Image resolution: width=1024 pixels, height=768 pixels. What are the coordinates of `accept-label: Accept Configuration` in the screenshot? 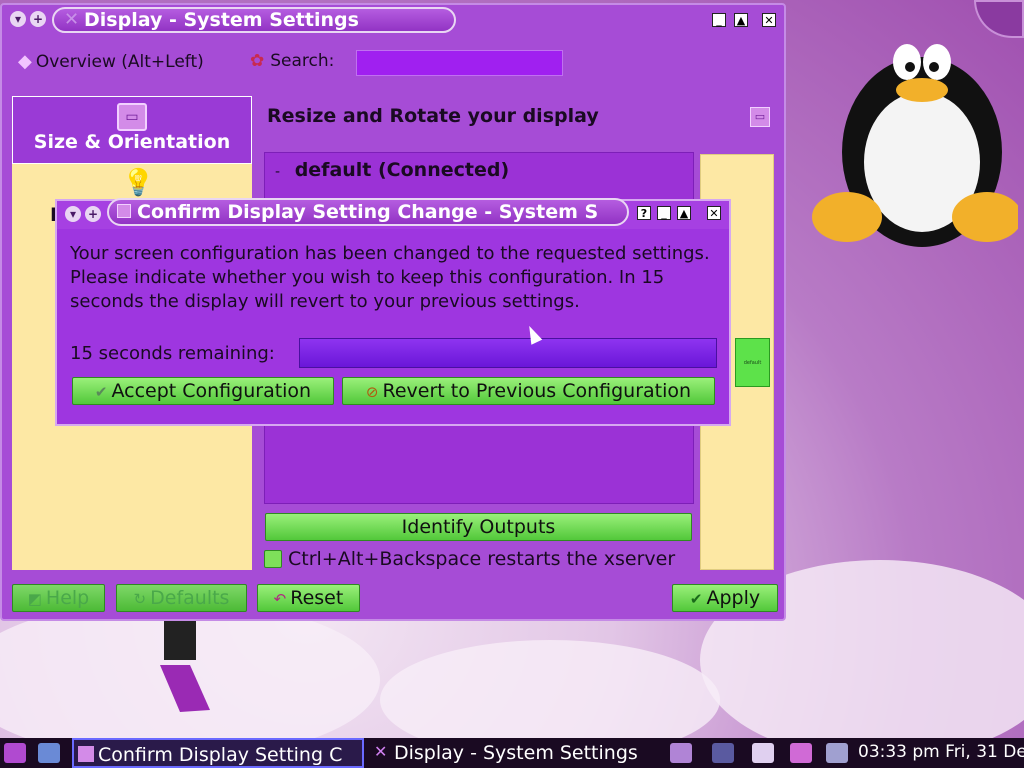 It's located at (211, 391).